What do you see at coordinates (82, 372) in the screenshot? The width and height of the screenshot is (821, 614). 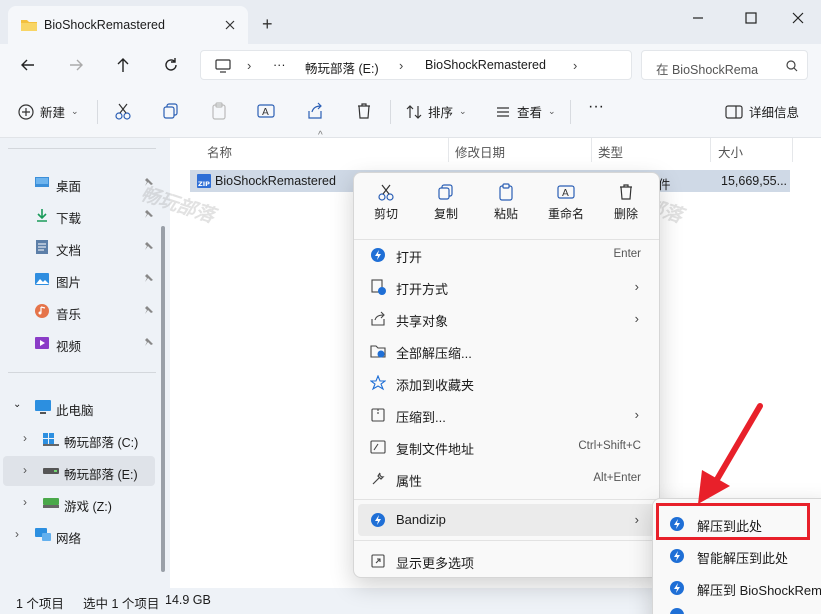 I see `divider` at bounding box center [82, 372].